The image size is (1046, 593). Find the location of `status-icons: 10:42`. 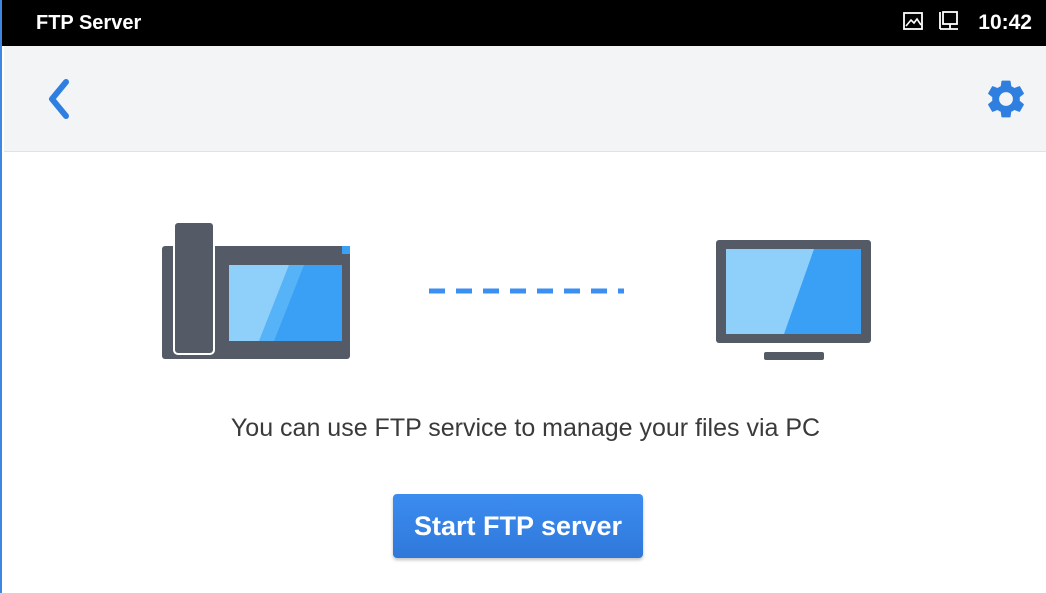

status-icons: 10:42 is located at coordinates (967, 23).